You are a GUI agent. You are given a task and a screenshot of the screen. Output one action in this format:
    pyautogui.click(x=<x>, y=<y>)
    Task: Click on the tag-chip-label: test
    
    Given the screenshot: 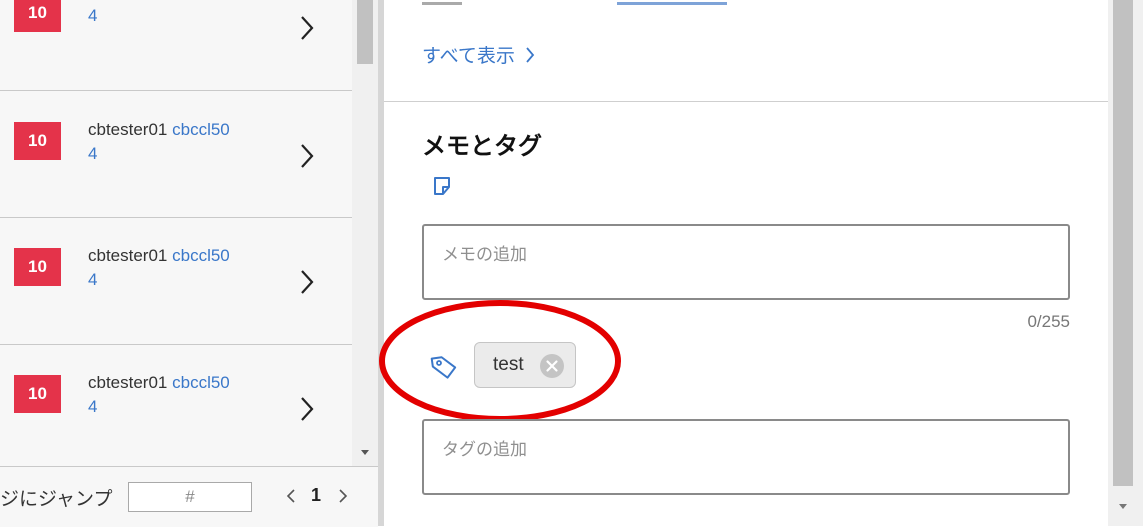 What is the action you would take?
    pyautogui.click(x=508, y=364)
    